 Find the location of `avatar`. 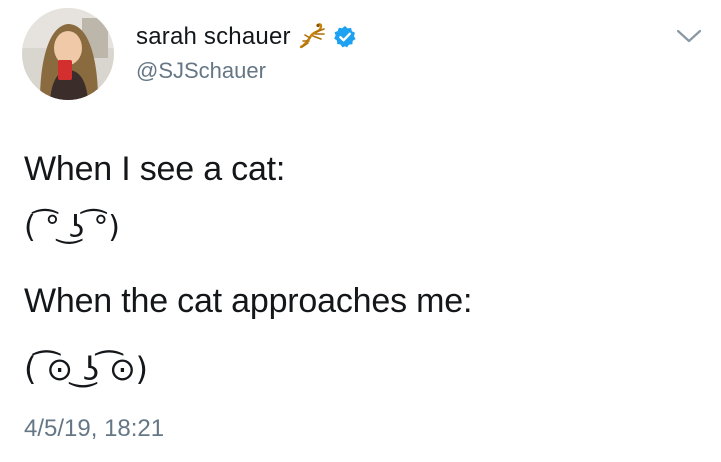

avatar is located at coordinates (68, 54).